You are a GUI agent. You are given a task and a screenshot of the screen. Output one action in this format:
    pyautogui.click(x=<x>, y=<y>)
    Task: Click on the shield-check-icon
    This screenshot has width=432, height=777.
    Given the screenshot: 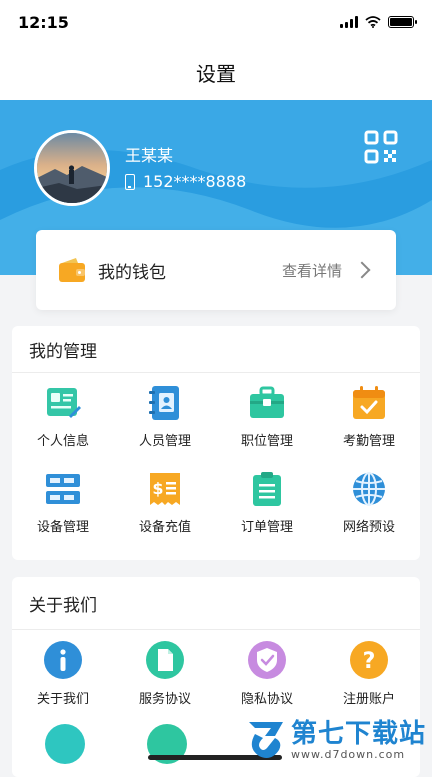 What is the action you would take?
    pyautogui.click(x=267, y=660)
    